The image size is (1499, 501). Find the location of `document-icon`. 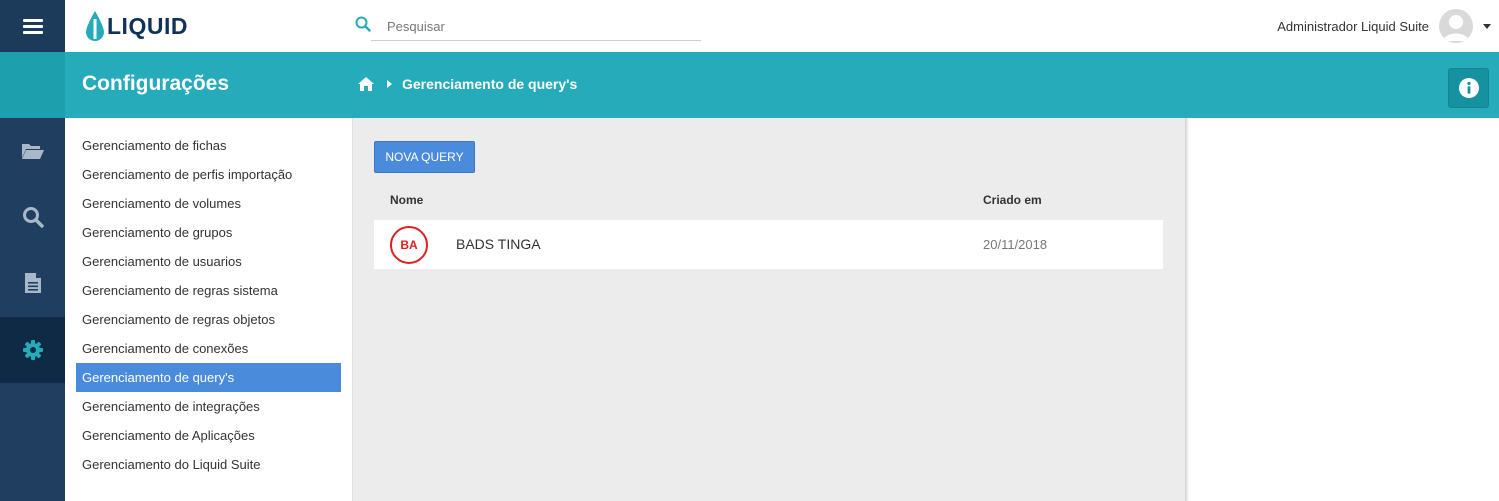

document-icon is located at coordinates (32, 283).